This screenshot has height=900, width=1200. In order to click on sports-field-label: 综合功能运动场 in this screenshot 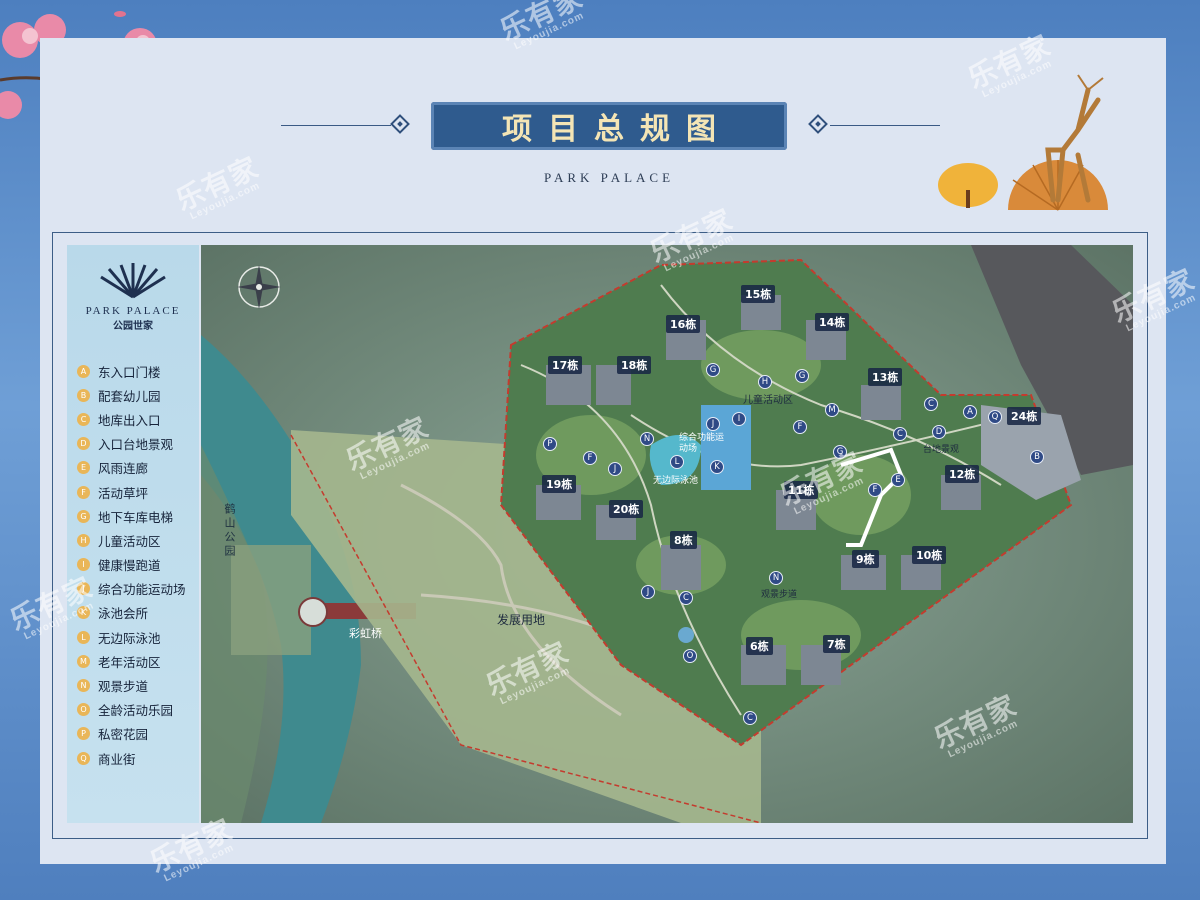, I will do `click(702, 443)`.